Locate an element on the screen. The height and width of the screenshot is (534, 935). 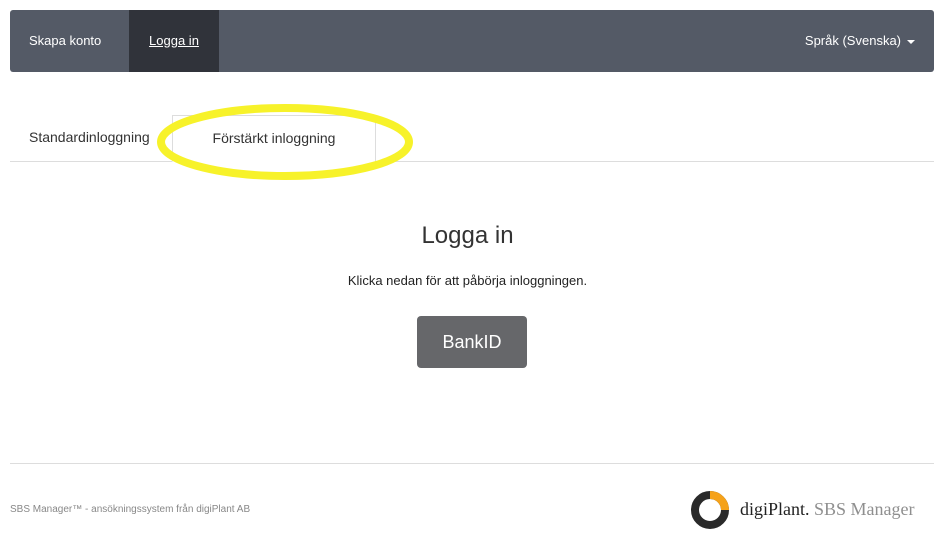
top-navbar: Skapa konto Logga in Språk (Svenska) is located at coordinates (472, 41).